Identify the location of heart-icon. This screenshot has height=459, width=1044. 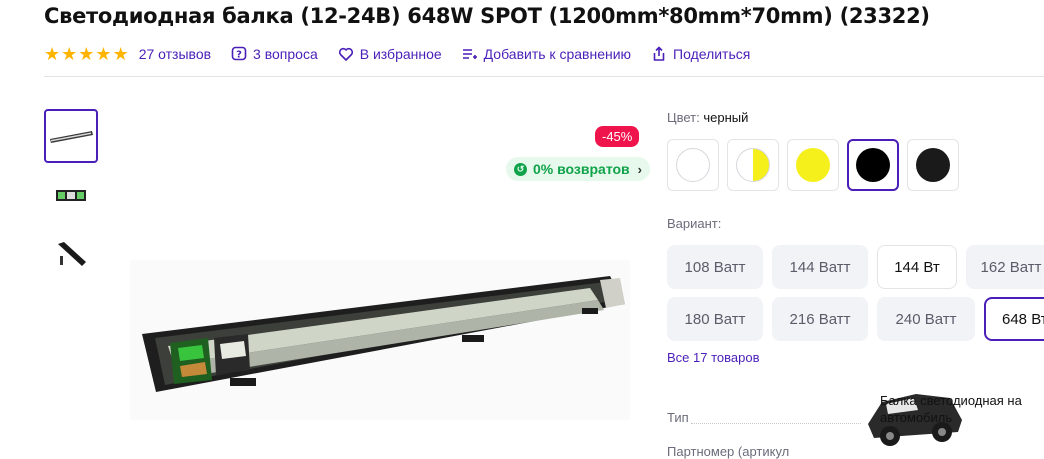
(345, 54).